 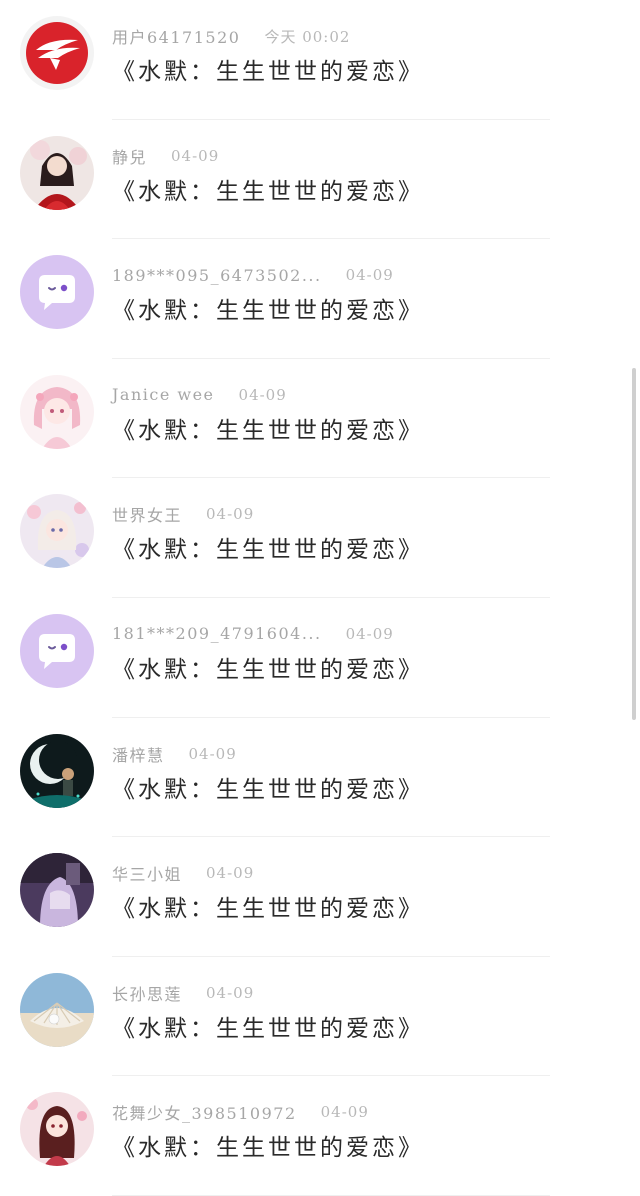 What do you see at coordinates (147, 873) in the screenshot?
I see `username: 华三小姐` at bounding box center [147, 873].